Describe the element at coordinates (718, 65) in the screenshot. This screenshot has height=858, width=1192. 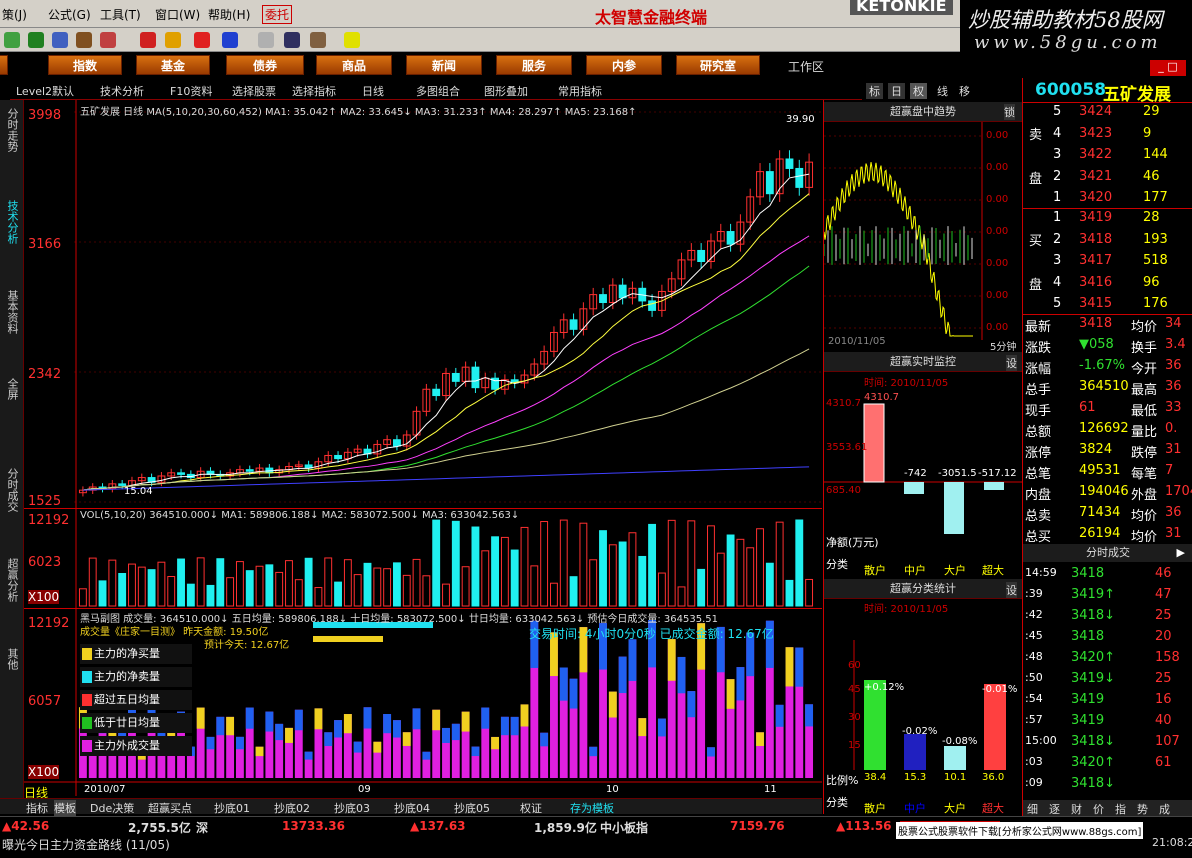
I see `nav-research: 研究室` at that location.